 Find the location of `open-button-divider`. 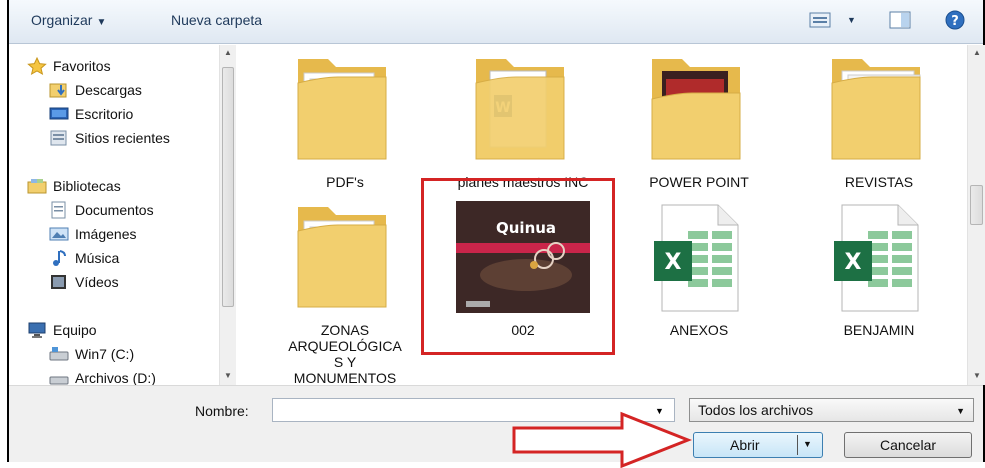

open-button-divider is located at coordinates (797, 445).